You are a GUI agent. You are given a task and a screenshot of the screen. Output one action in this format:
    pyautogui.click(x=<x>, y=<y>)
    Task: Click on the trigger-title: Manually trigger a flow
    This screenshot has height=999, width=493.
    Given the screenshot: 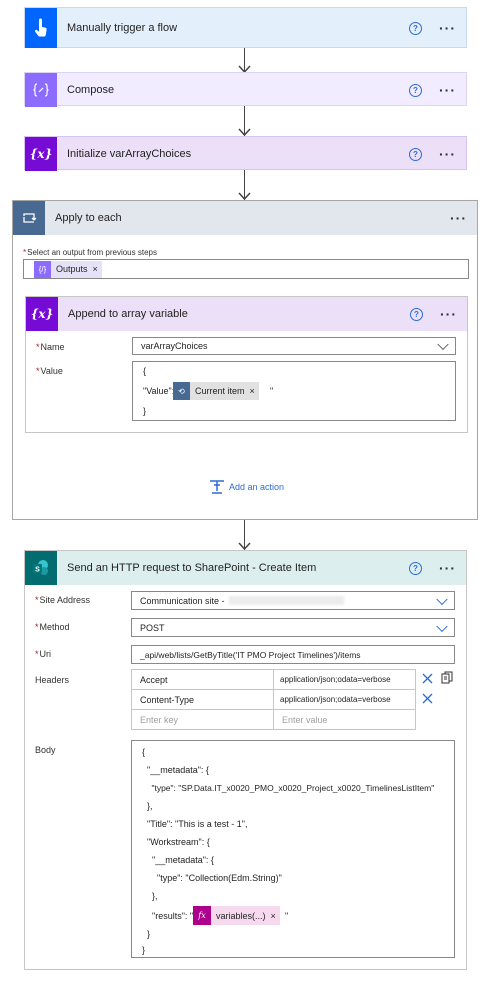 What is the action you would take?
    pyautogui.click(x=122, y=28)
    